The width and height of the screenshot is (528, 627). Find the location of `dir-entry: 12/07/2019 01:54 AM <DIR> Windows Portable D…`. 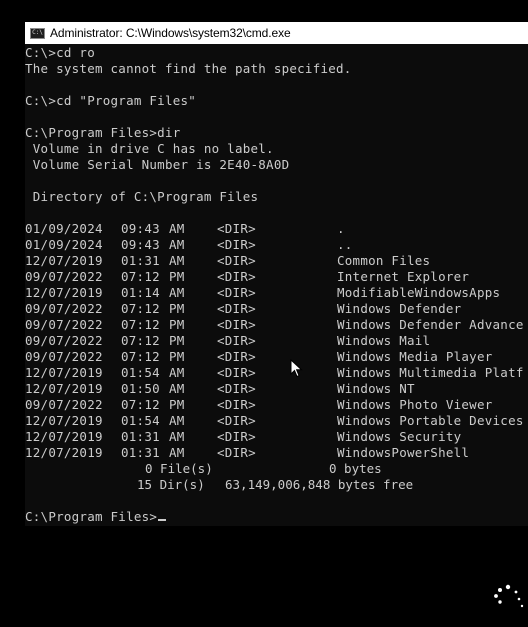

dir-entry: 12/07/2019 01:54 AM <DIR> Windows Portable D… is located at coordinates (276, 421).